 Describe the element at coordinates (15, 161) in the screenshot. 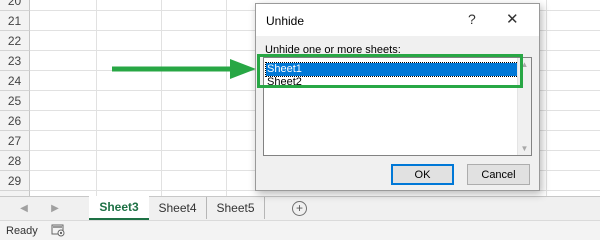

I see `row-header: 28` at that location.